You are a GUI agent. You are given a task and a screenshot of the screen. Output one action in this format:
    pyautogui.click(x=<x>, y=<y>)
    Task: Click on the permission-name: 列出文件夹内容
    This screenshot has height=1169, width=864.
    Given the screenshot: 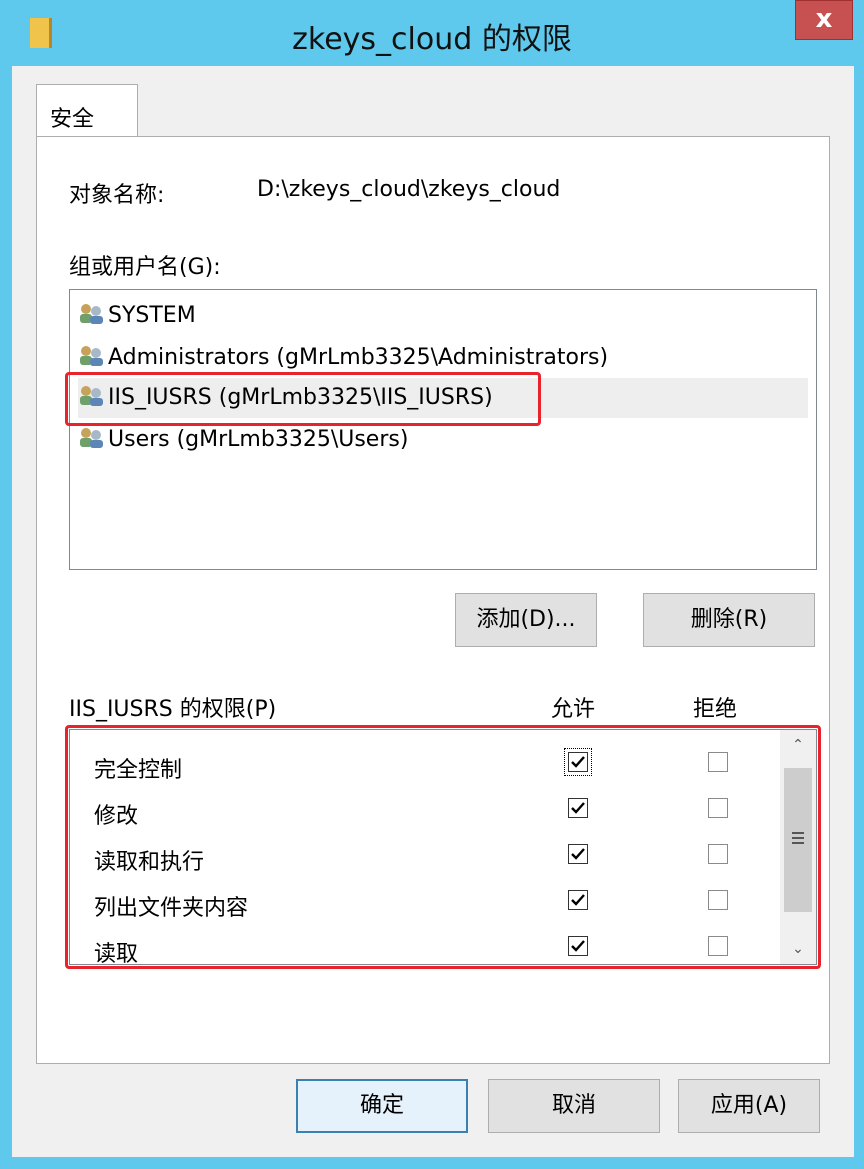 What is the action you would take?
    pyautogui.click(x=171, y=908)
    